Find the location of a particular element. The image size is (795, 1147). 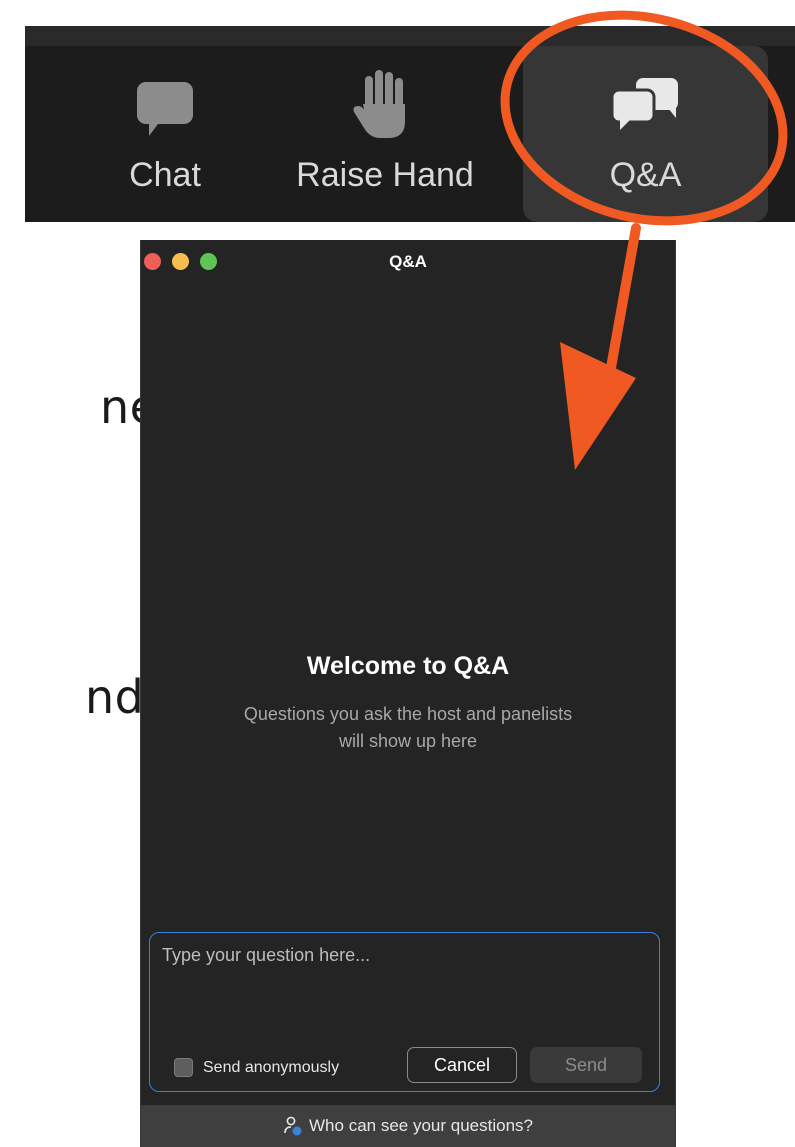

raise-hand-button: Raise Hand is located at coordinates (385, 134).